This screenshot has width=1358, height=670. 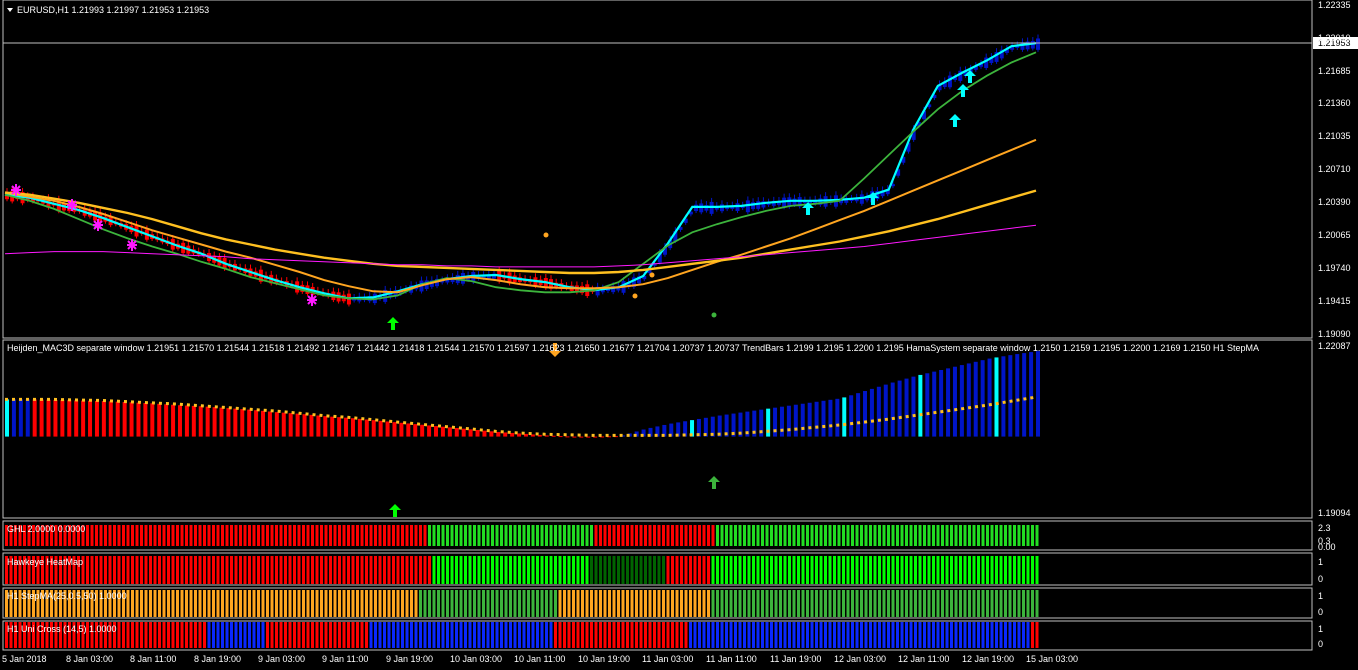 I want to click on signal-dot, so click(x=635, y=296).